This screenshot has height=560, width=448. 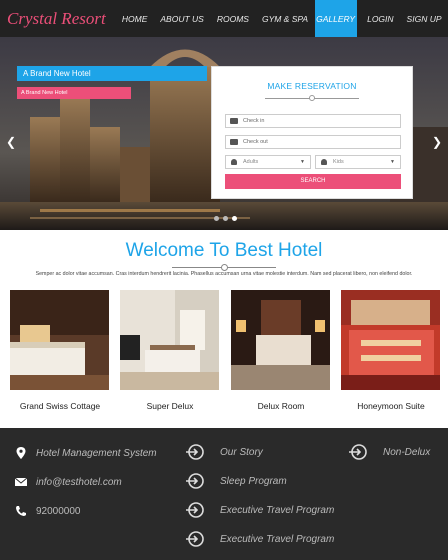 I want to click on slider-dots, so click(x=225, y=218).